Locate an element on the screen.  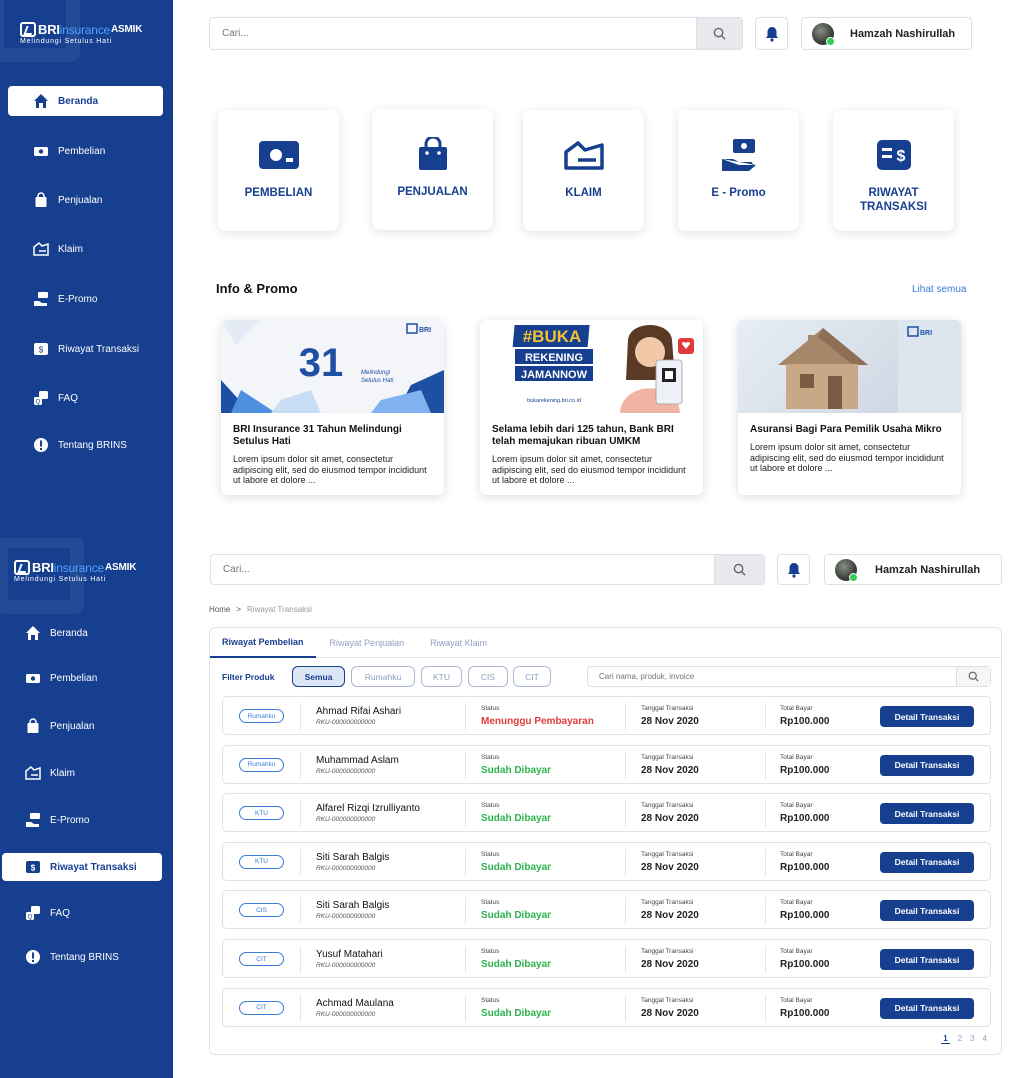
tab-riwayat-pembelian: Riwayat Pembelian is located at coordinates (263, 643).